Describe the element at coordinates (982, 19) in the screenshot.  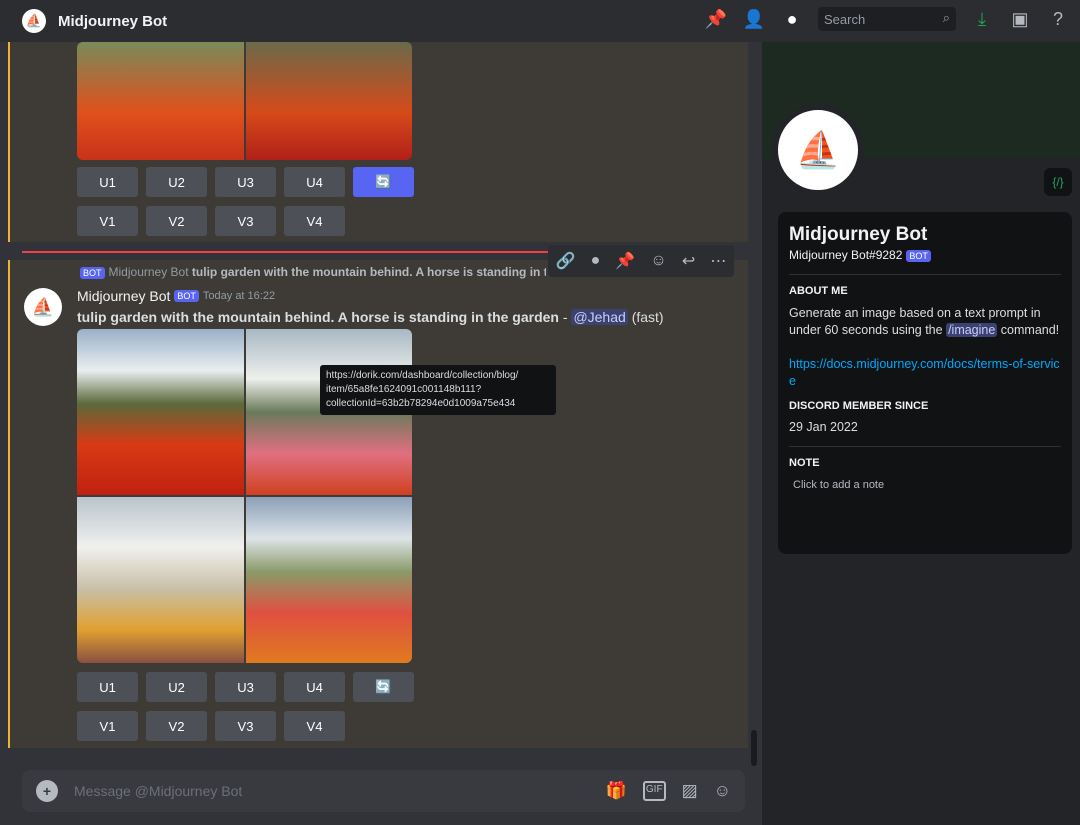
I see `download-icon: ⤓` at that location.